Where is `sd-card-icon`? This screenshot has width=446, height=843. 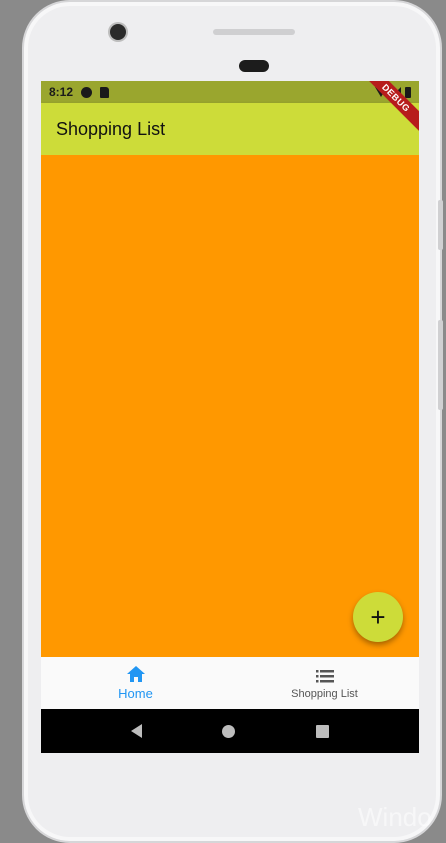 sd-card-icon is located at coordinates (105, 92).